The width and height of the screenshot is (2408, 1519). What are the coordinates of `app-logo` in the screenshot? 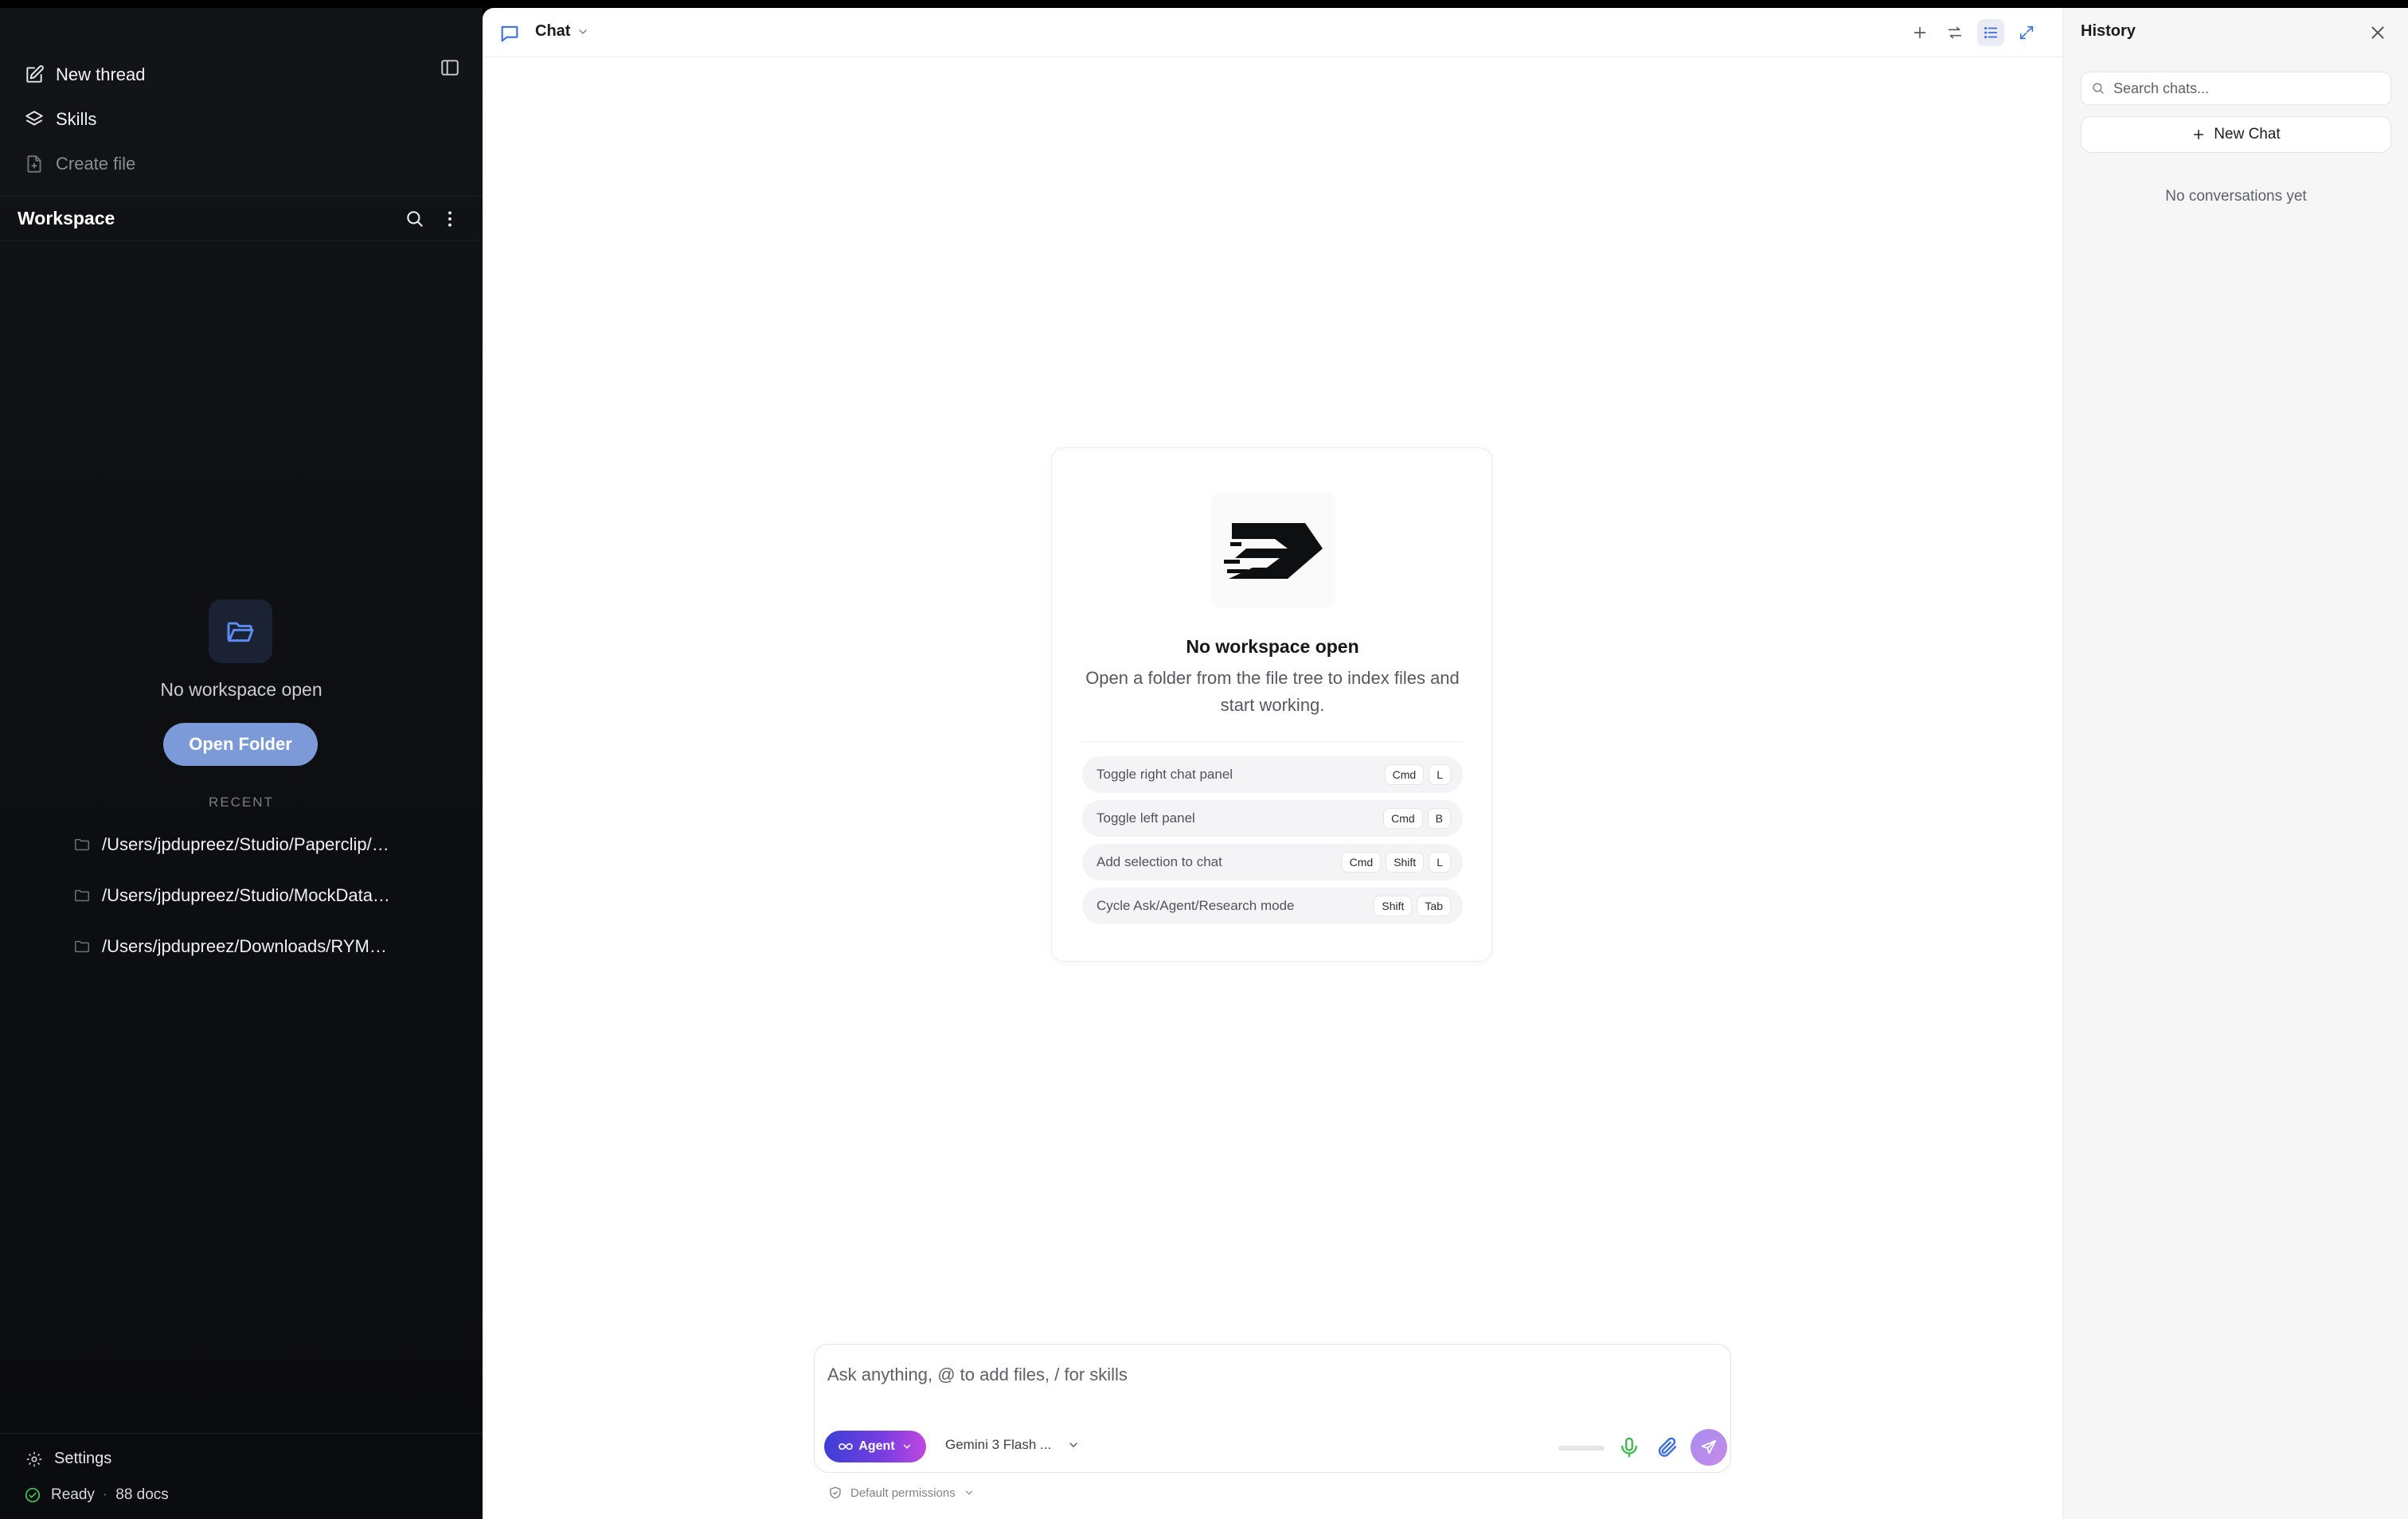 It's located at (1273, 550).